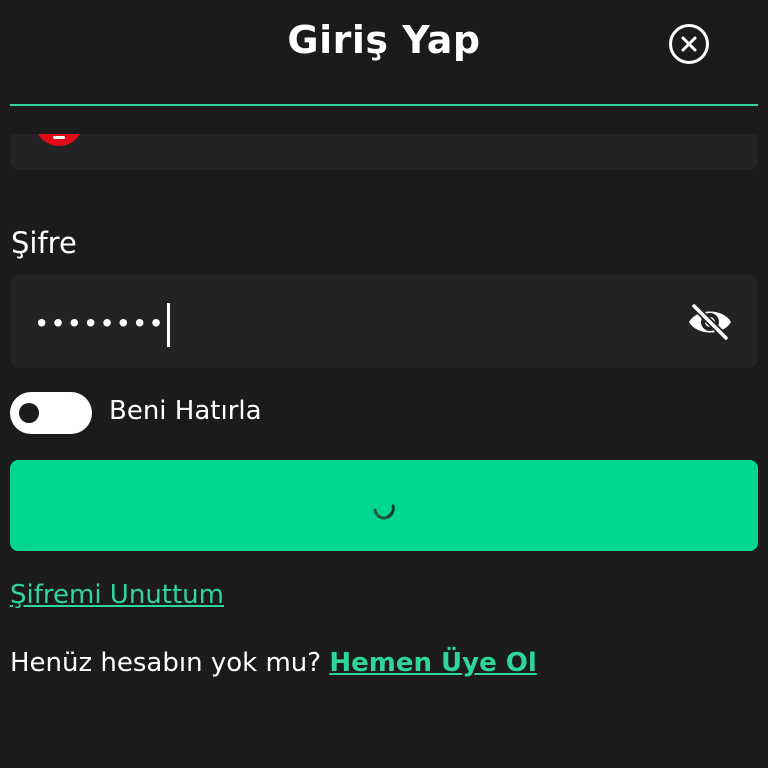 Image resolution: width=768 pixels, height=768 pixels. What do you see at coordinates (117, 595) in the screenshot?
I see `forgot-password-link: Şifremi Unuttum` at bounding box center [117, 595].